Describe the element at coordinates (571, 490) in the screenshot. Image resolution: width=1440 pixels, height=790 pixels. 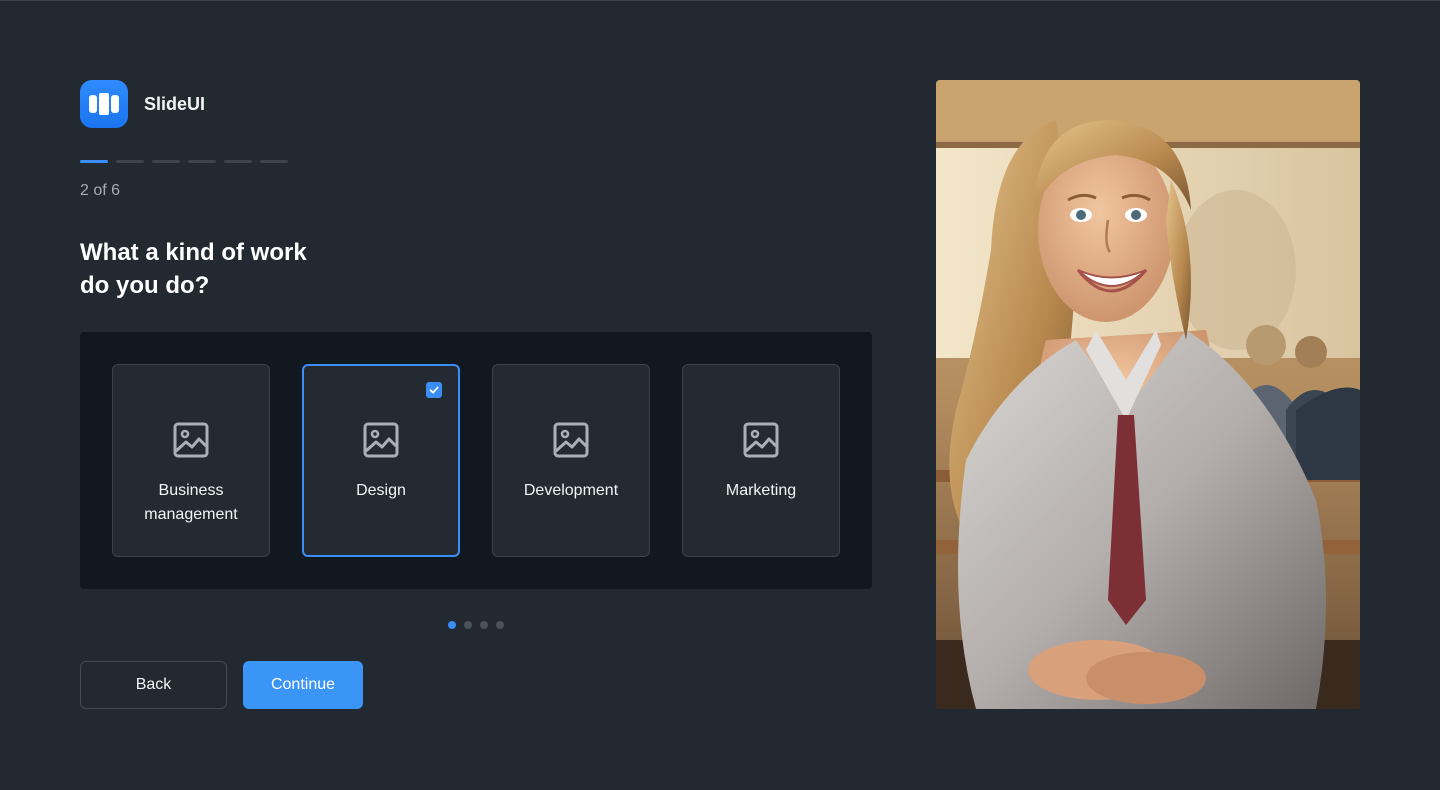
I see `option-label: Development` at that location.